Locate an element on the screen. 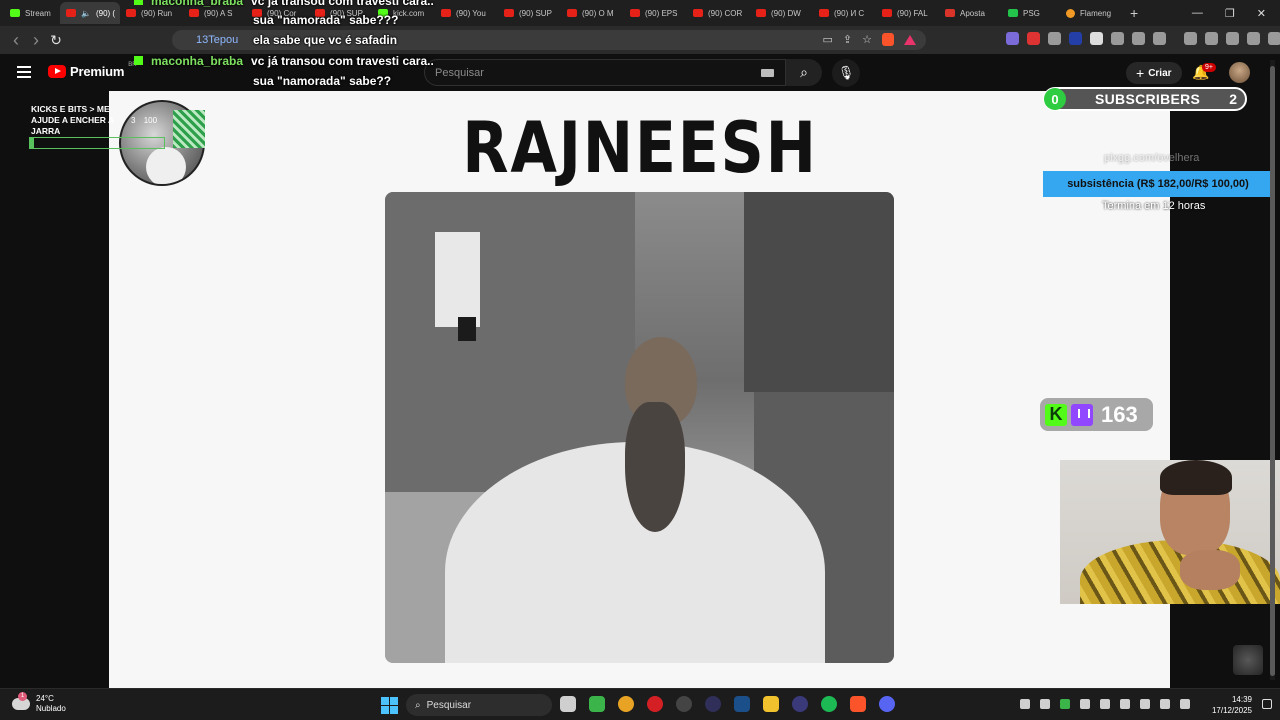  screenshot-icon is located at coordinates (1159, 38).